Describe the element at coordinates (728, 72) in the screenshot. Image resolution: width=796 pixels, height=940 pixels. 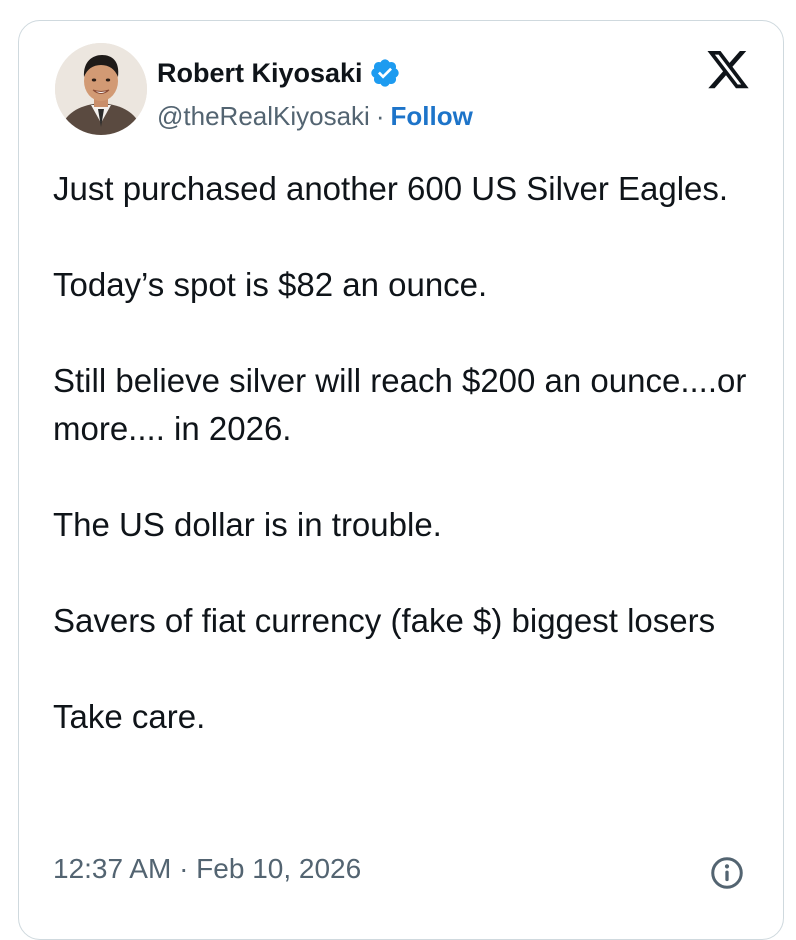
I see `x-logo-icon` at that location.